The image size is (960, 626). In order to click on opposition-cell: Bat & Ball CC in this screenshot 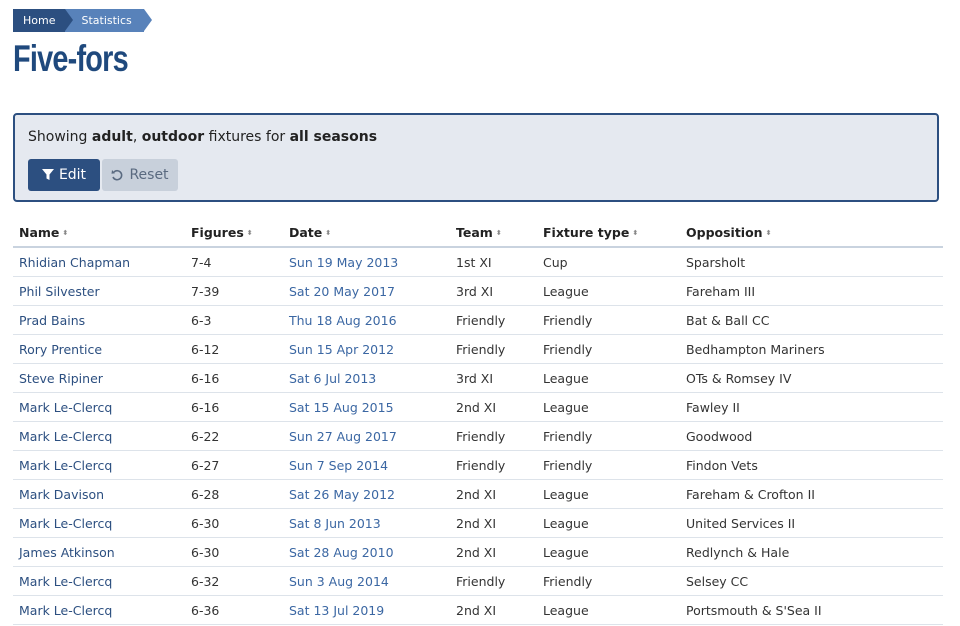, I will do `click(811, 320)`.